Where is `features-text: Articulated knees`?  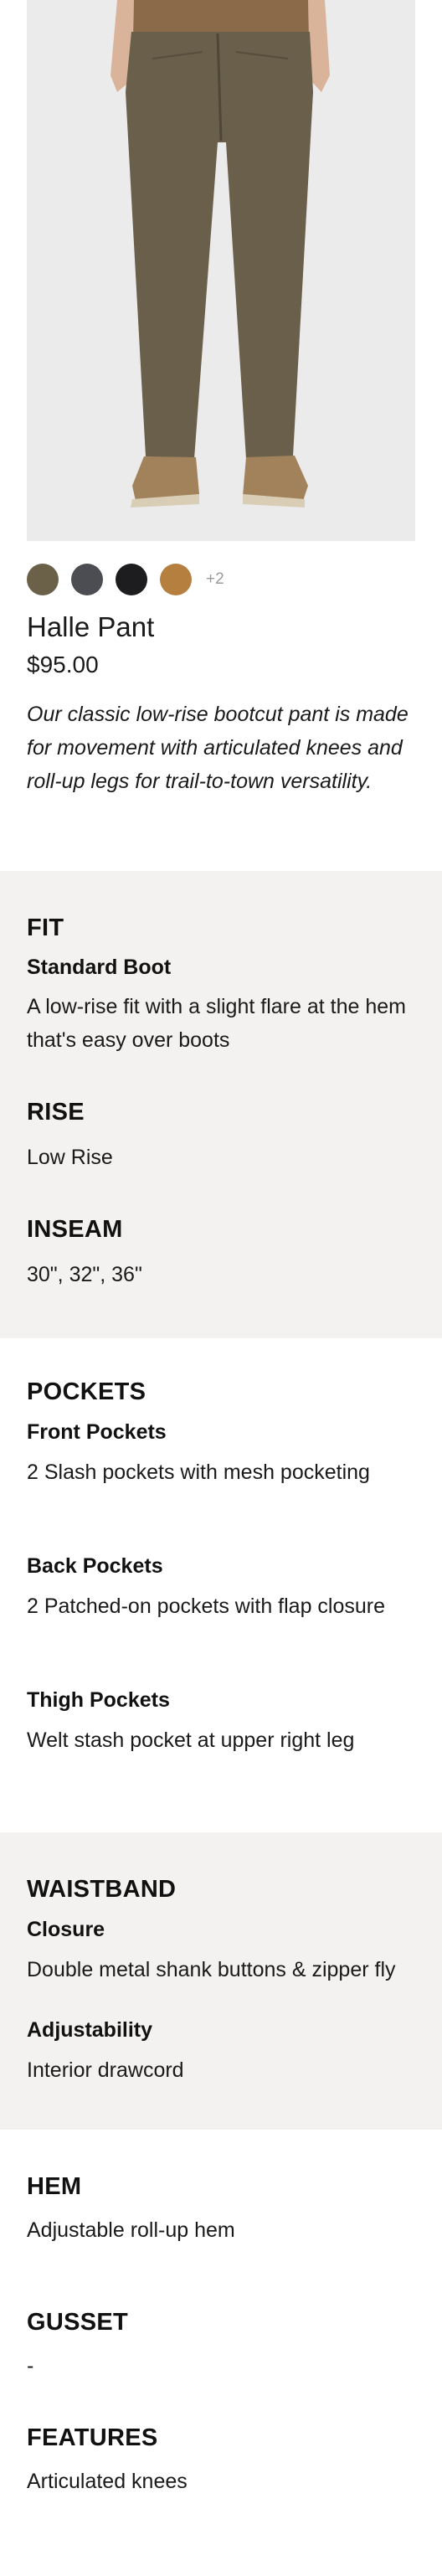
features-text: Articulated knees is located at coordinates (107, 2481).